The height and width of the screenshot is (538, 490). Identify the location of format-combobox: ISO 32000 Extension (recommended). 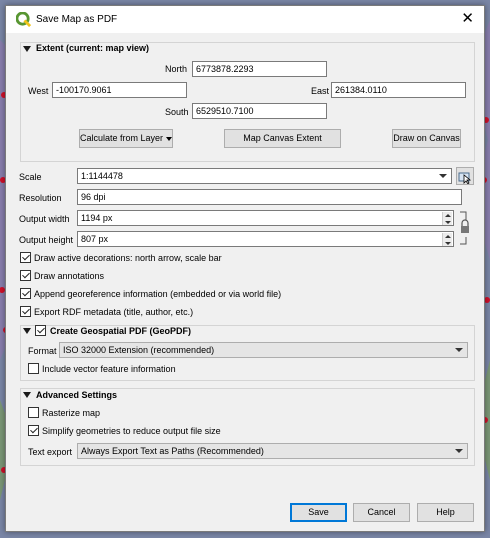
(263, 350).